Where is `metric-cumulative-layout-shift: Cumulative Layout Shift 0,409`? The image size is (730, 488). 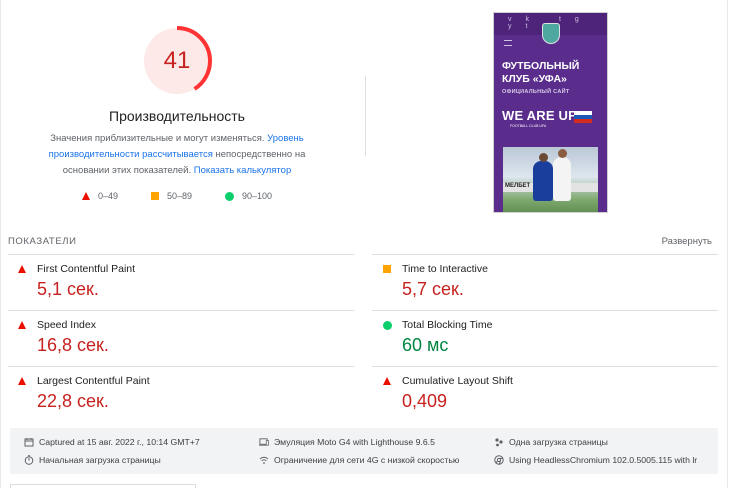 metric-cumulative-layout-shift: Cumulative Layout Shift 0,409 is located at coordinates (538, 395).